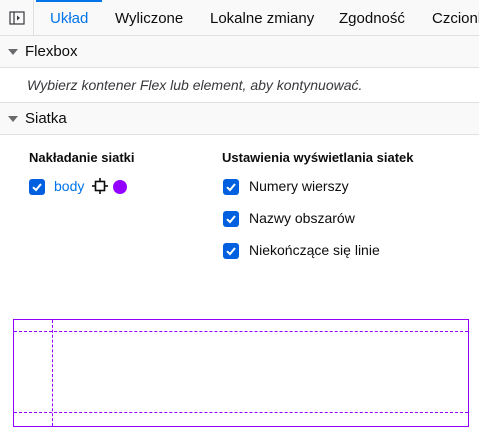 The height and width of the screenshot is (435, 479). I want to click on tab-compatibility: Zgodność, so click(372, 17).